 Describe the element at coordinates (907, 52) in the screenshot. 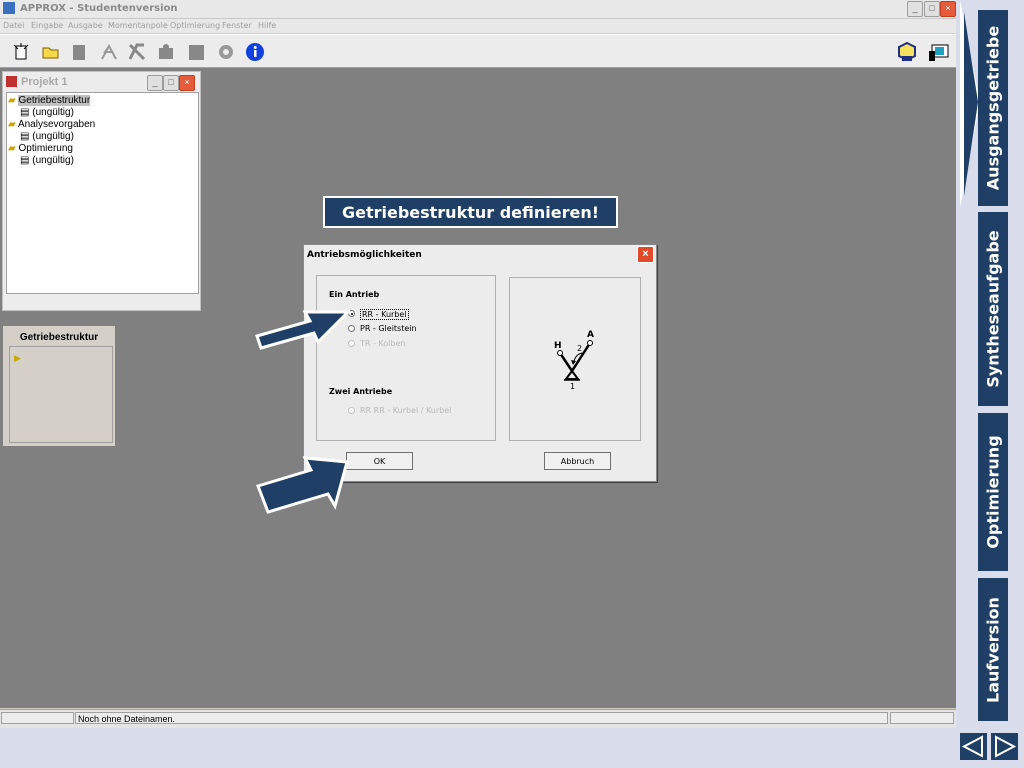

I see `tud-logo-icon` at that location.